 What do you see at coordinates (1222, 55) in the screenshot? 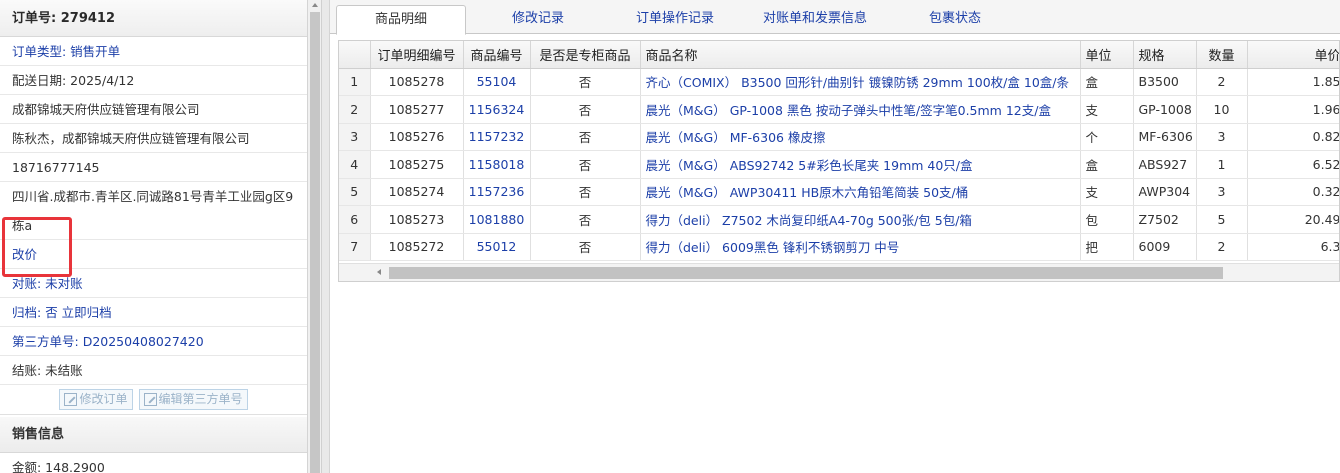
I see `col-header-quantity: 数量` at bounding box center [1222, 55].